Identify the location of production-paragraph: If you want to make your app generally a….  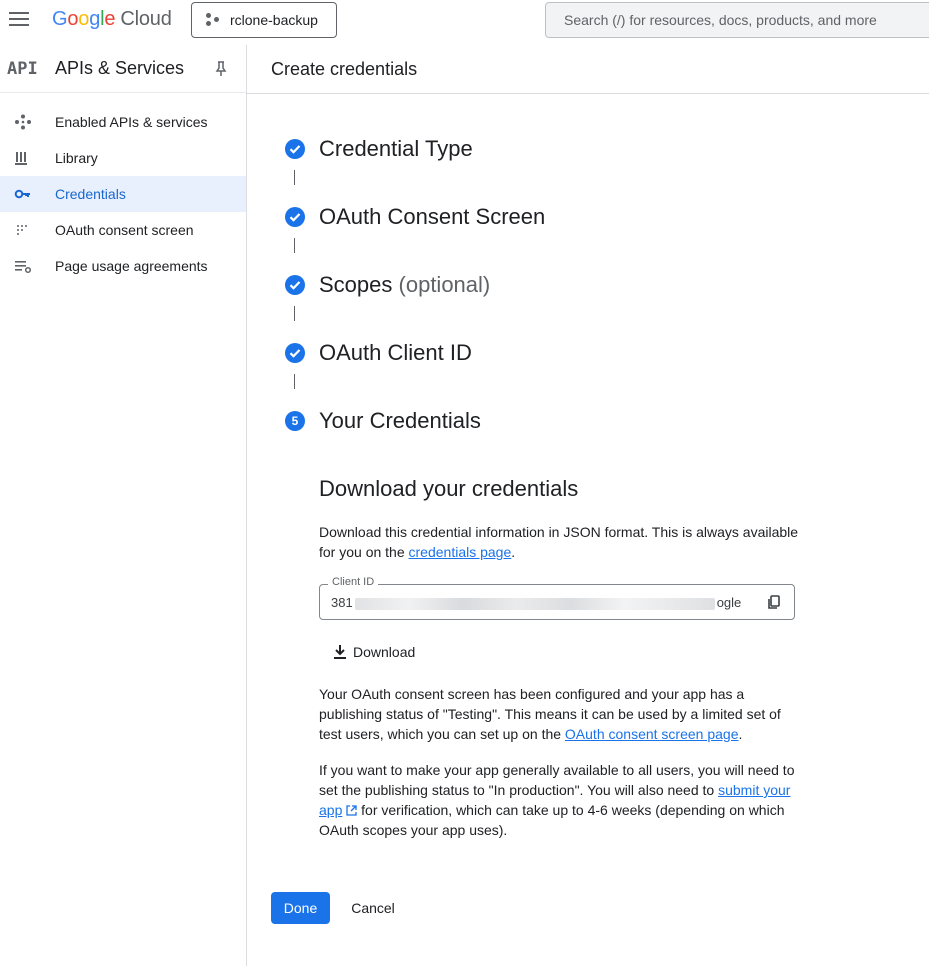
(559, 800).